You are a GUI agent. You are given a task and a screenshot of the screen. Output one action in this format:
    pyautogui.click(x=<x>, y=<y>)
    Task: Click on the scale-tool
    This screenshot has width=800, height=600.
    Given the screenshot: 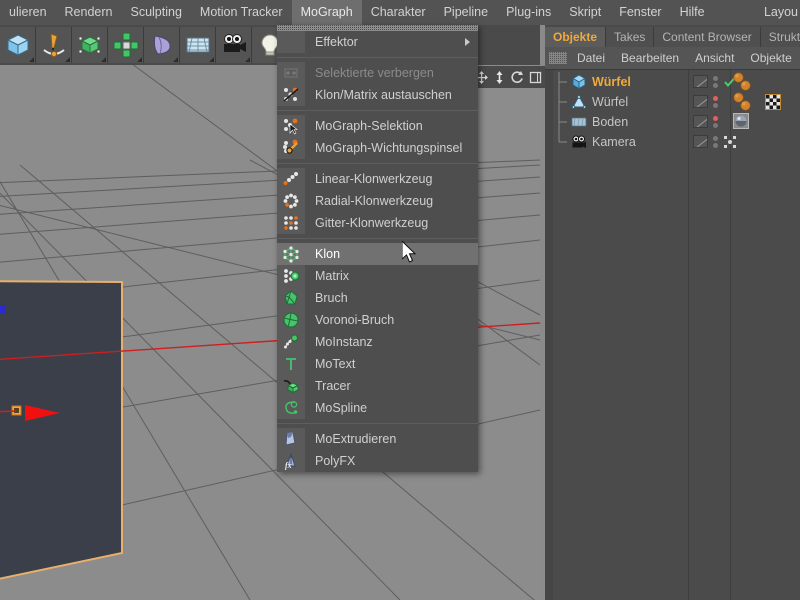 What is the action you would take?
    pyautogui.click(x=499, y=77)
    